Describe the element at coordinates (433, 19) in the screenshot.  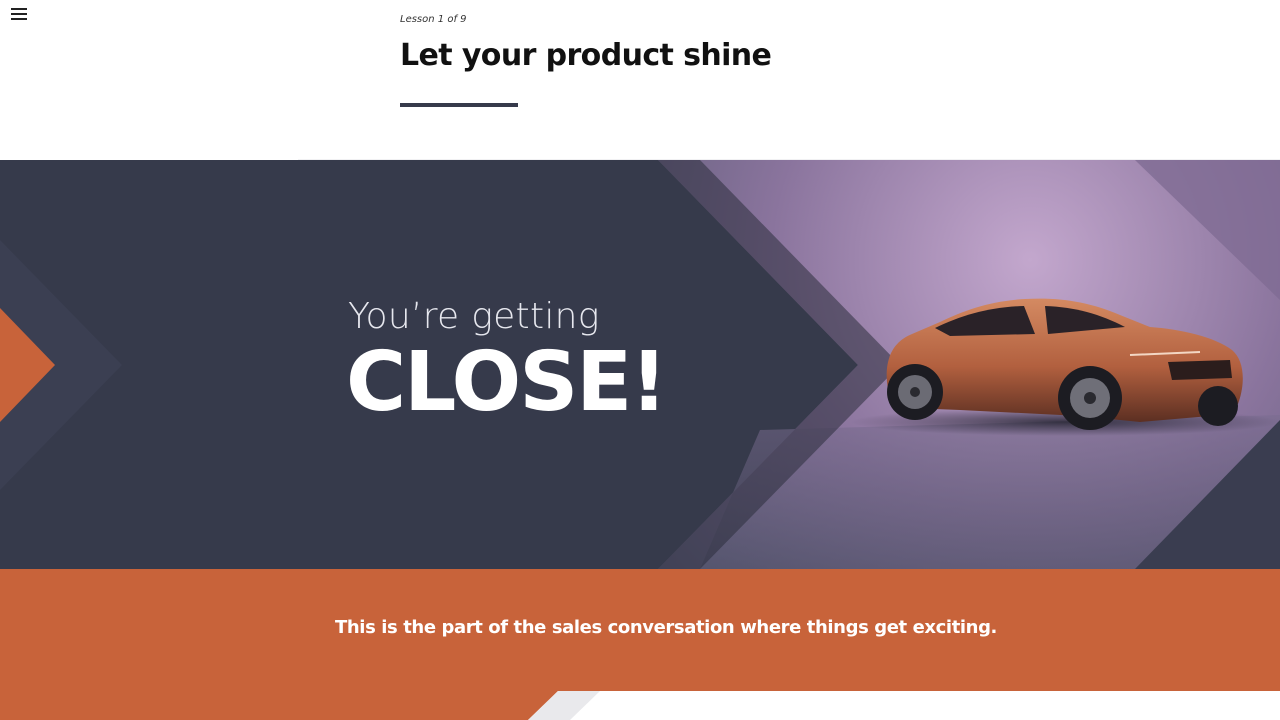
I see `lesson-counter: Lesson 1 of 9` at that location.